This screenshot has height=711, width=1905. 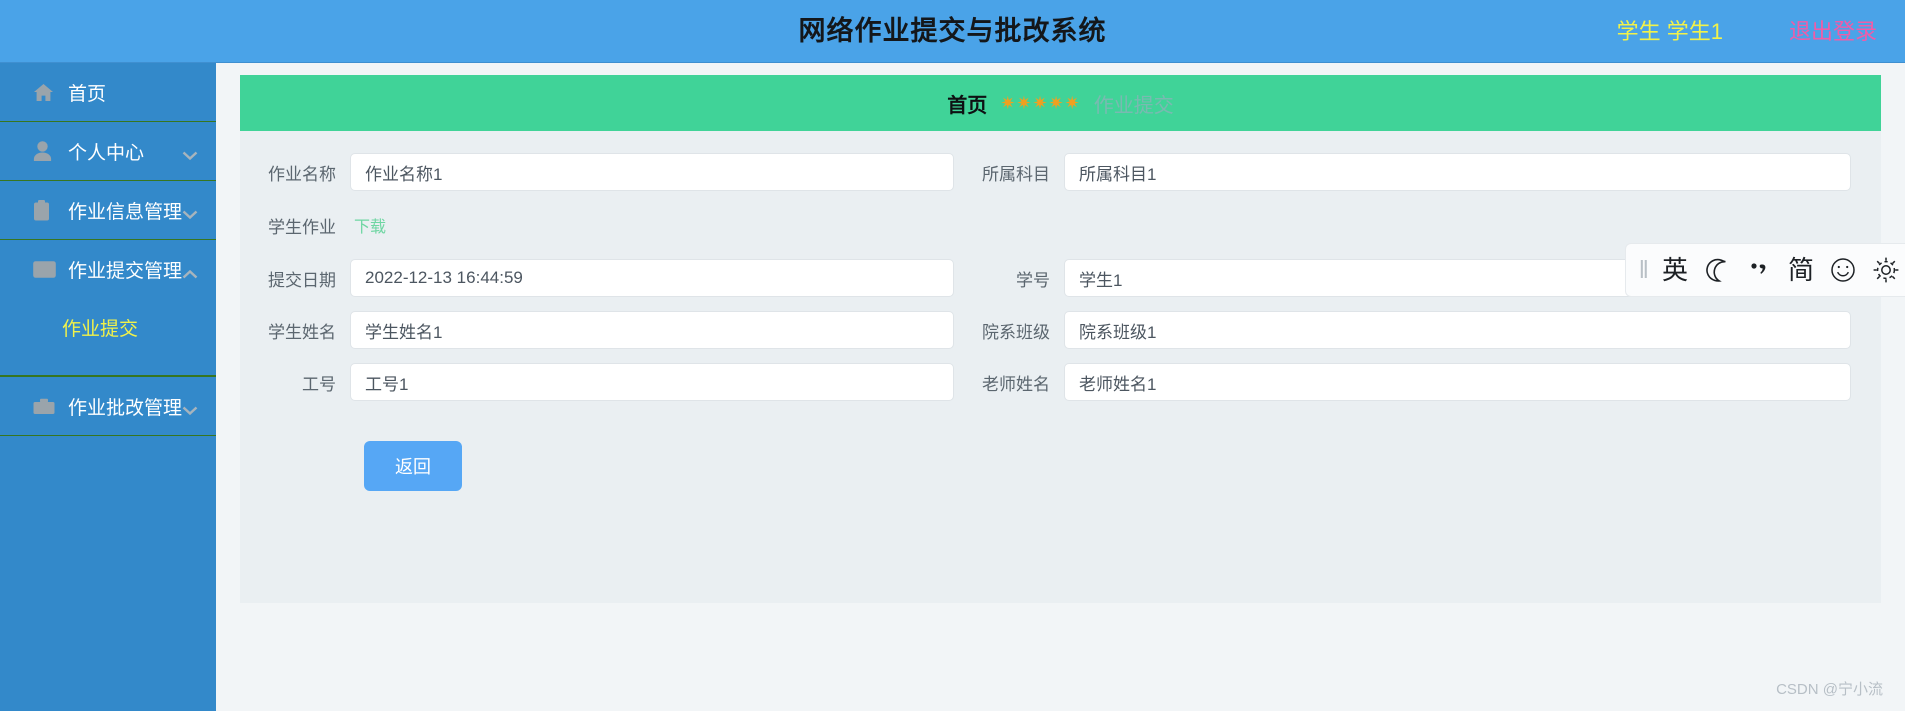 I want to click on banner-title: 首页, so click(x=967, y=105).